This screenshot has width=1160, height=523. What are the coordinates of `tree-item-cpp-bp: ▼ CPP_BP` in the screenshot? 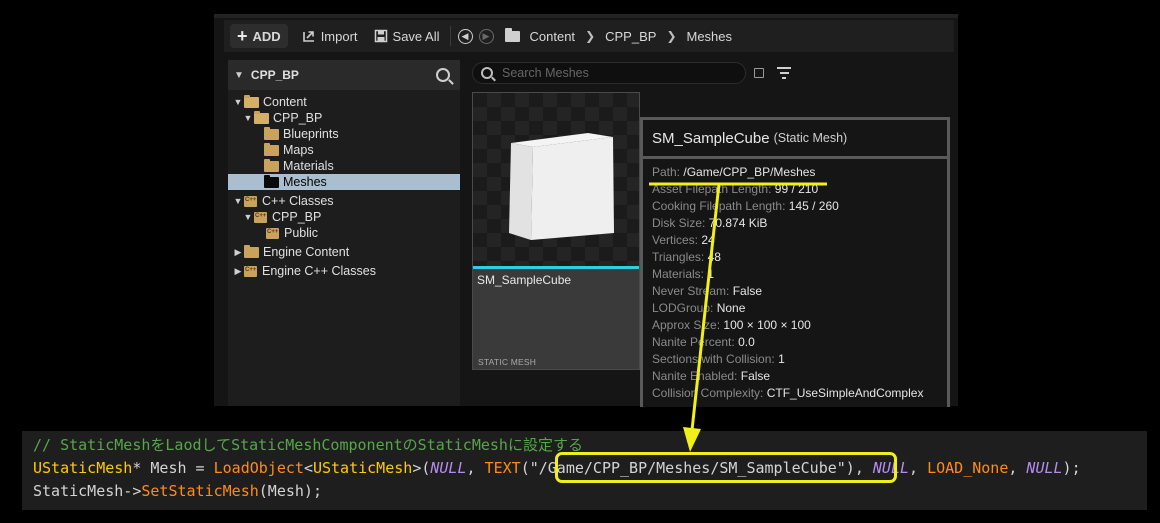 It's located at (344, 118).